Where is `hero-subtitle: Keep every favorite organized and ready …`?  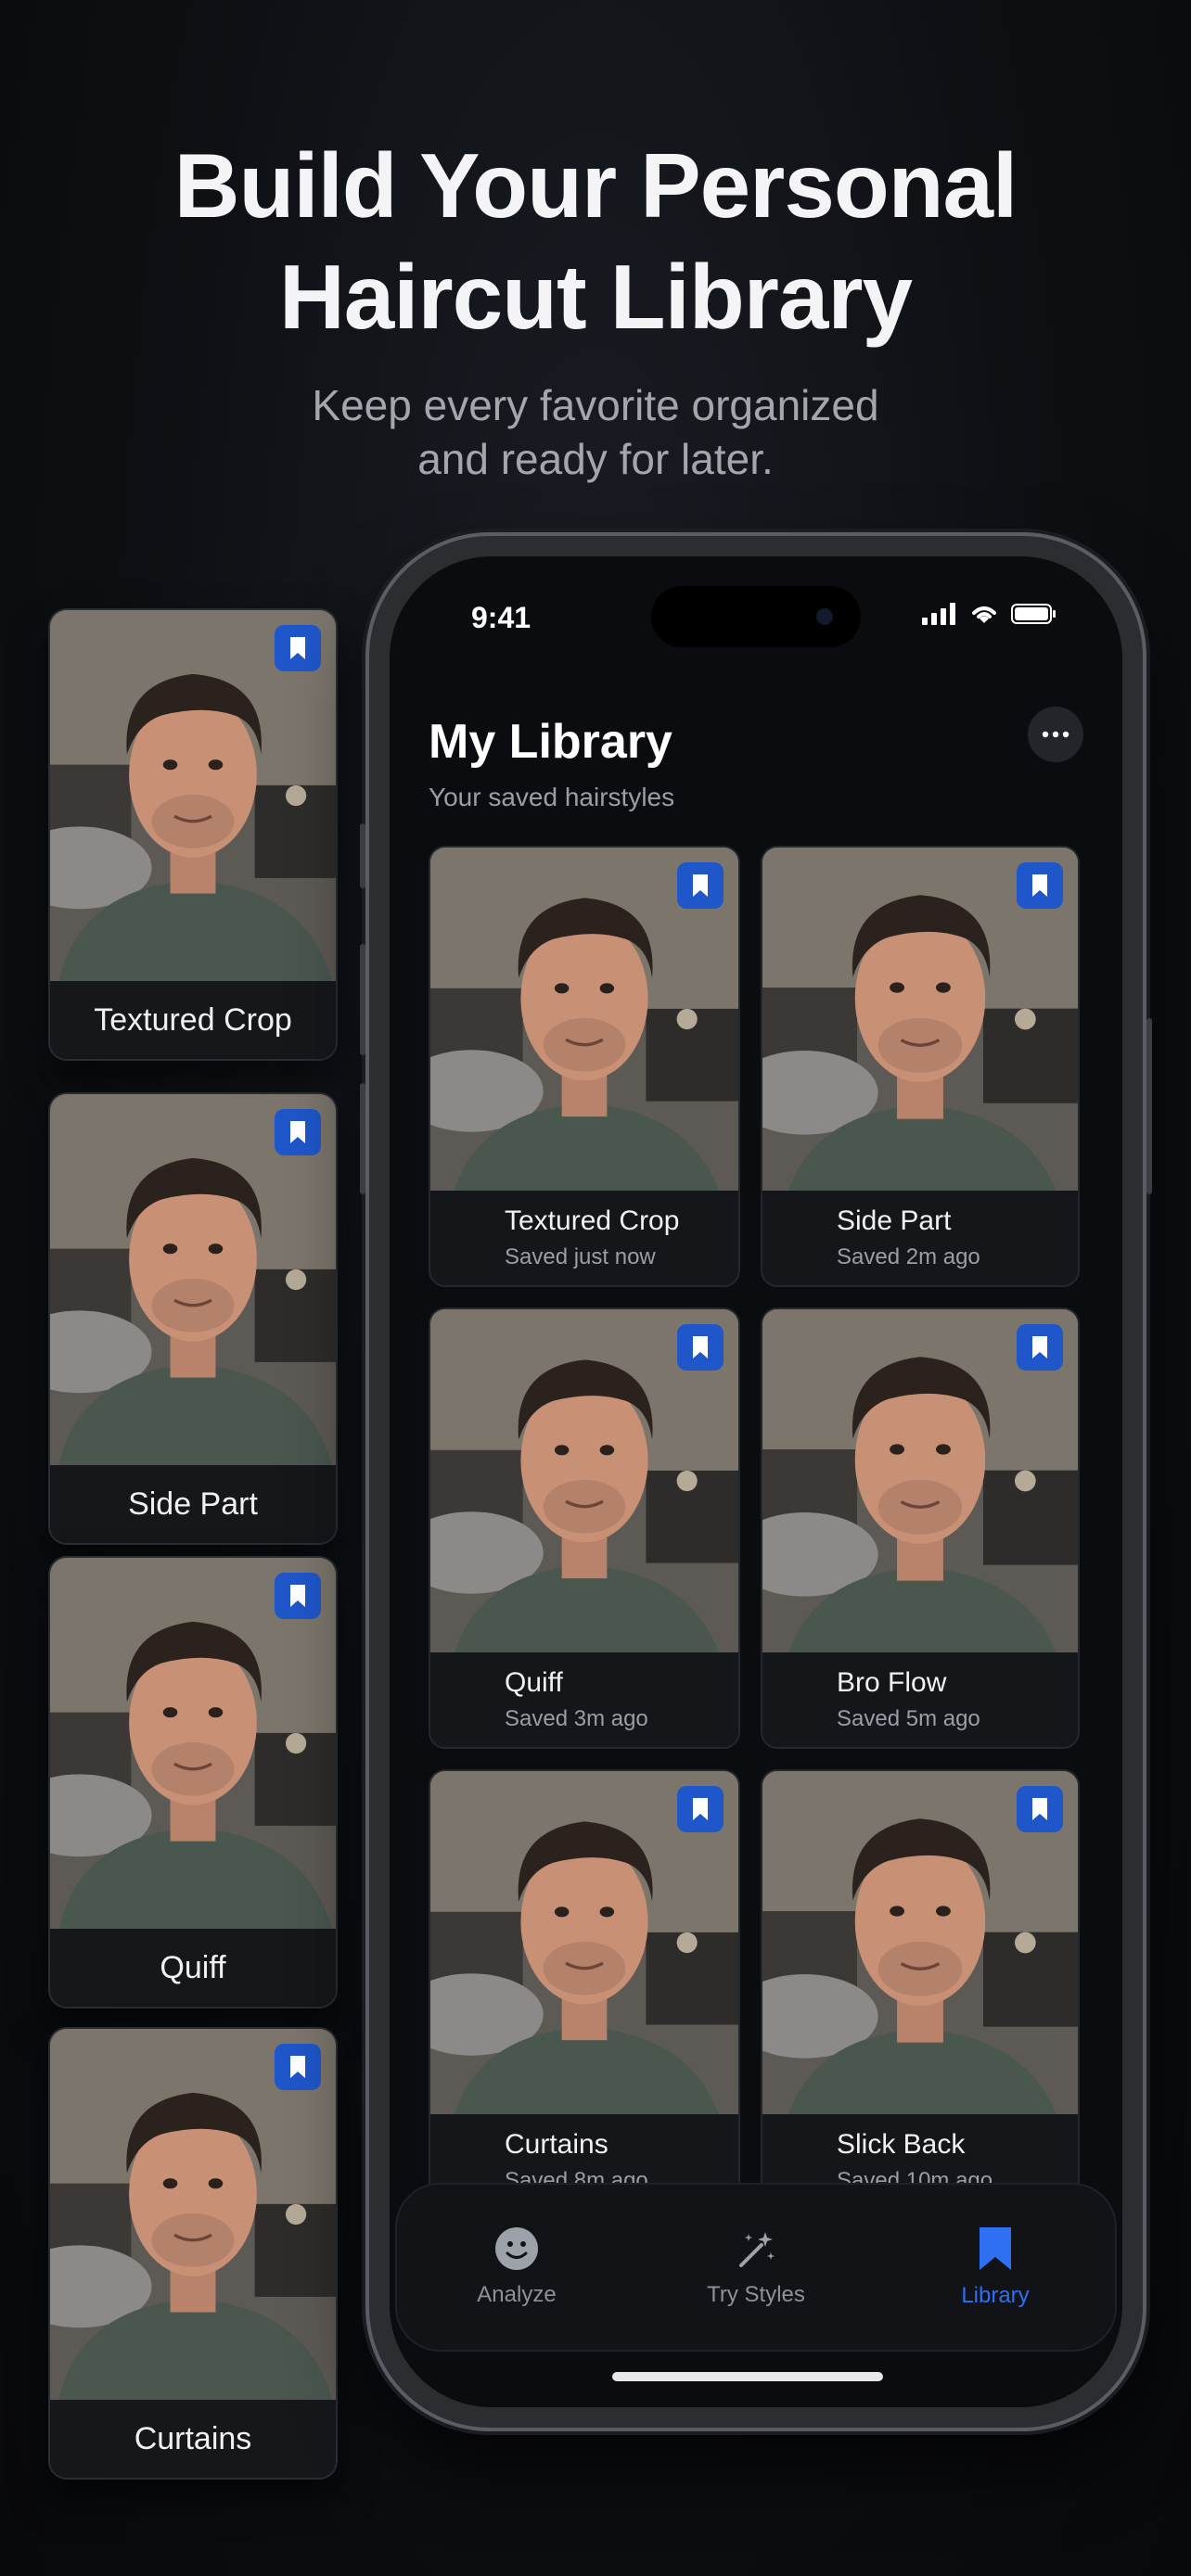
hero-subtitle: Keep every favorite organized and ready … is located at coordinates (595, 432).